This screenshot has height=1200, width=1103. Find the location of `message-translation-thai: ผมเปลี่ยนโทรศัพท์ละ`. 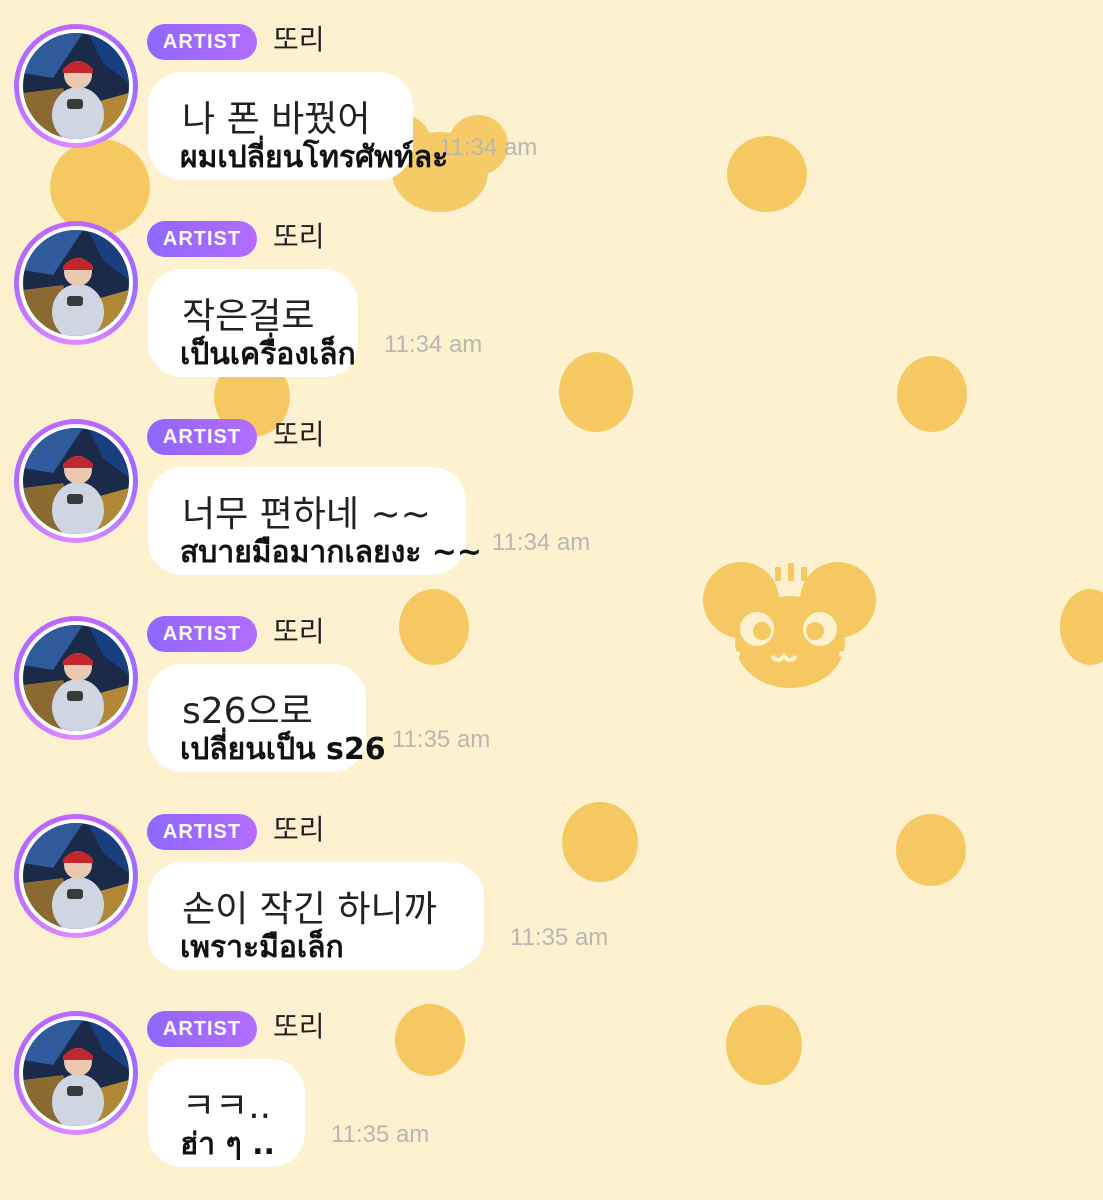

message-translation-thai: ผมเปลี่ยนโทรศัพท์ละ is located at coordinates (314, 157).